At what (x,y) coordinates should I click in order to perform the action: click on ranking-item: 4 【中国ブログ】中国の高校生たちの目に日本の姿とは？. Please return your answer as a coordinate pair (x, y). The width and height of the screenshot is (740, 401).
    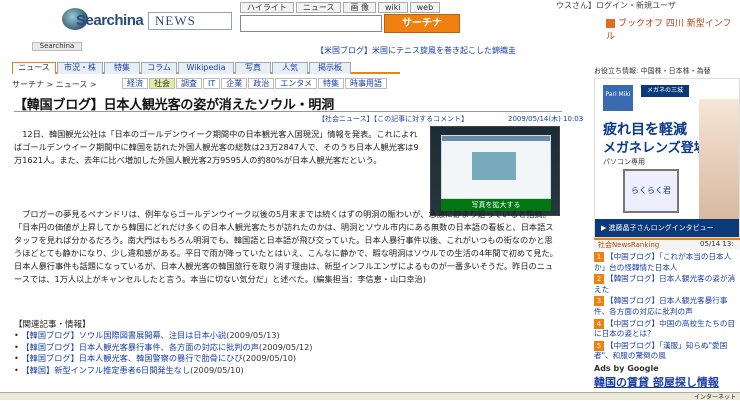
    Looking at the image, I should click on (667, 329).